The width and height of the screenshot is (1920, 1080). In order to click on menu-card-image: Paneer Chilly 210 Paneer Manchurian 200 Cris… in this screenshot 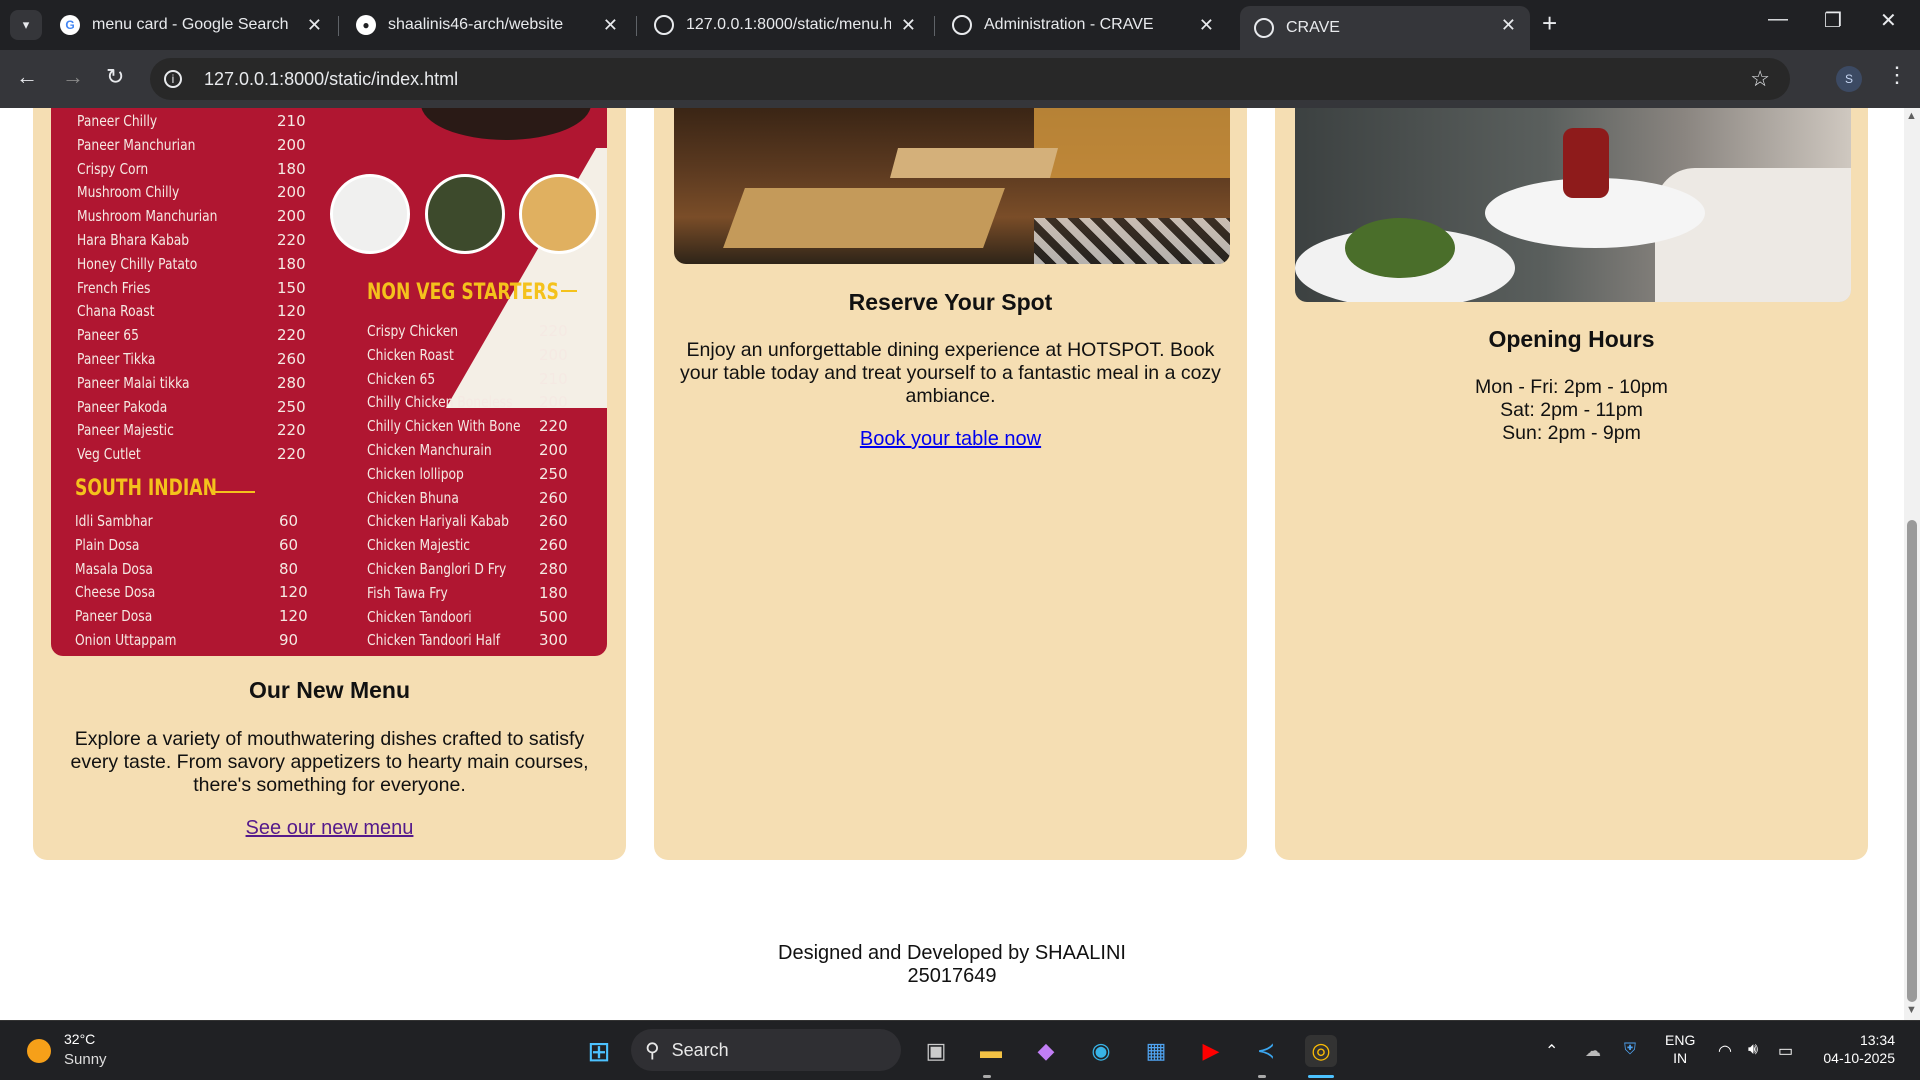, I will do `click(329, 382)`.